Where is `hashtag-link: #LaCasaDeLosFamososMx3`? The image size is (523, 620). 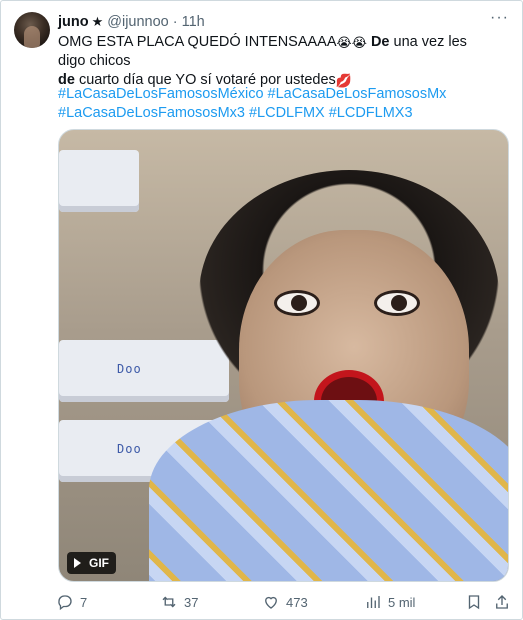 hashtag-link: #LaCasaDeLosFamososMx3 is located at coordinates (151, 113).